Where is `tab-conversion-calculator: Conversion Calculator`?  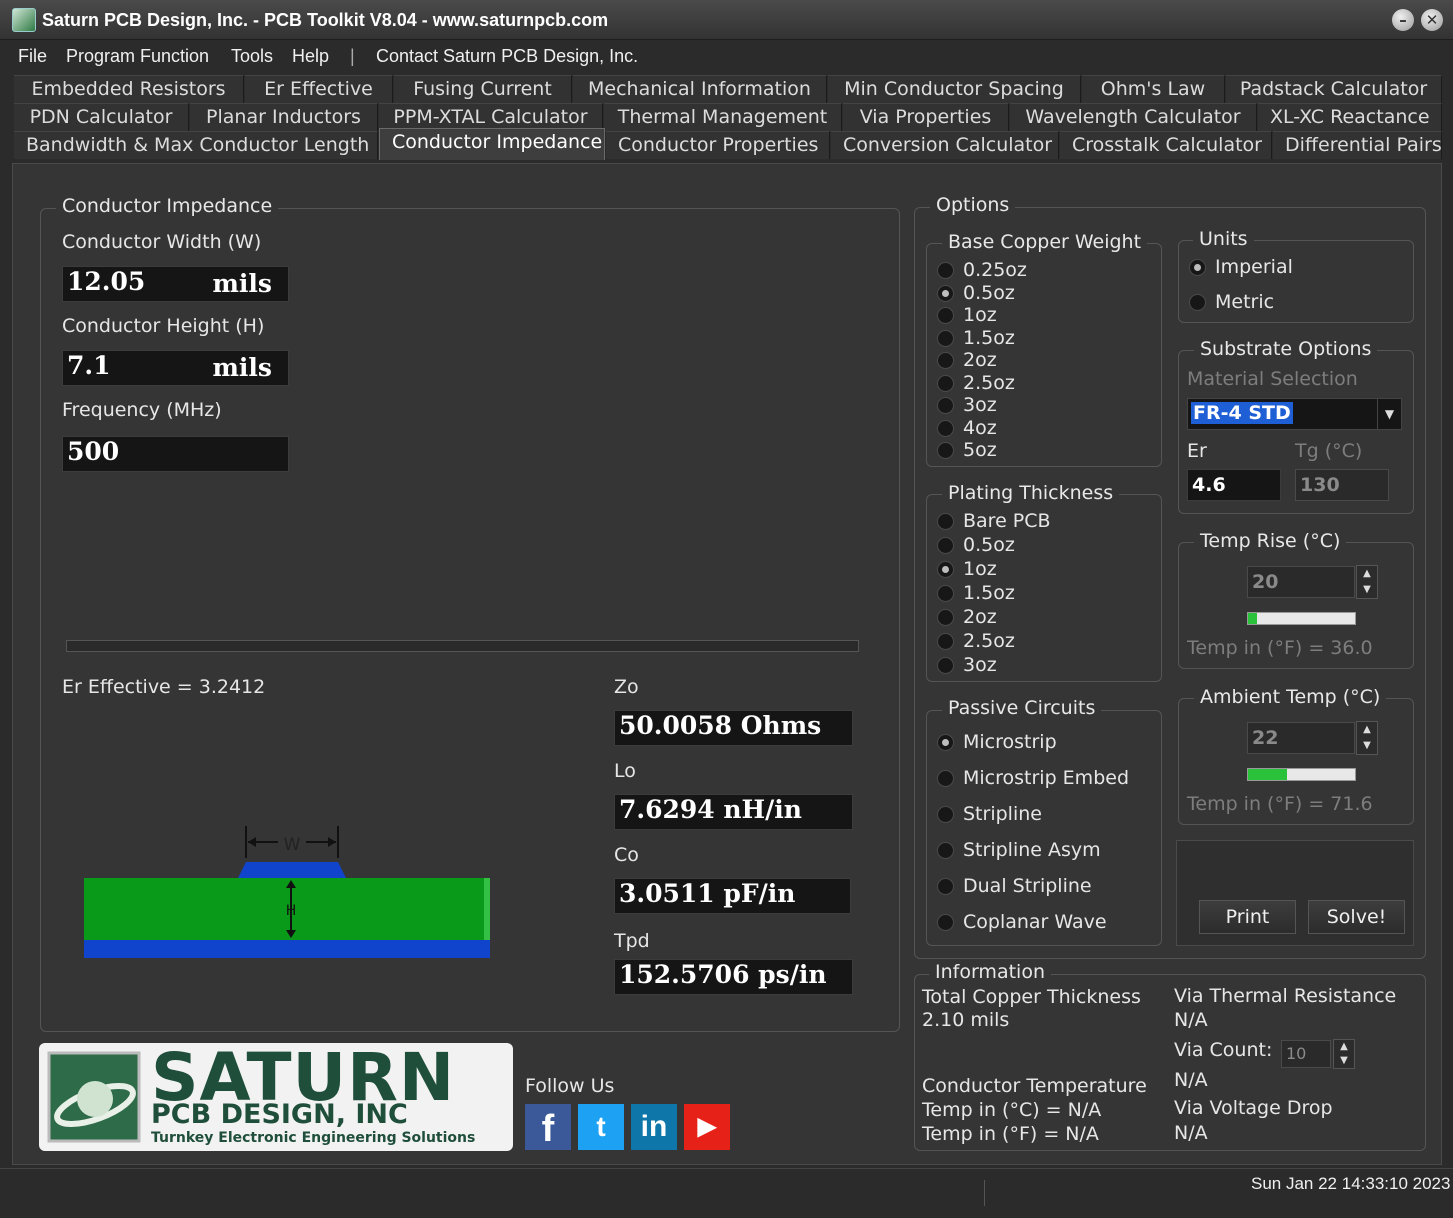
tab-conversion-calculator: Conversion Calculator is located at coordinates (945, 145).